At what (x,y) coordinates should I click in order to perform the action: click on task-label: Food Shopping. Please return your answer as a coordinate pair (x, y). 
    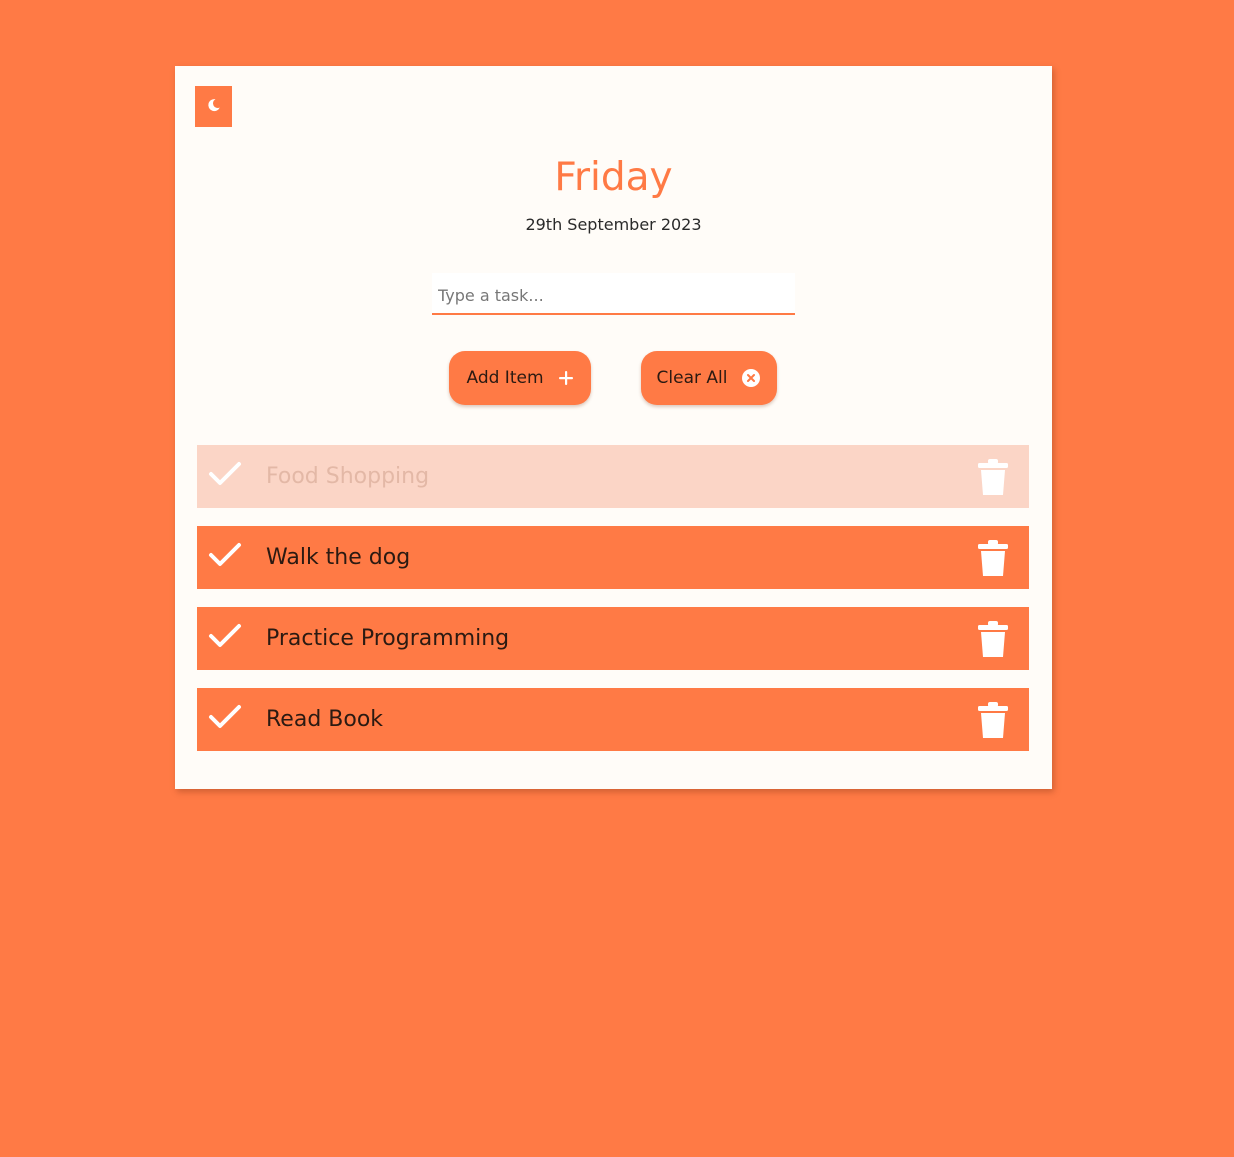
    Looking at the image, I should click on (348, 476).